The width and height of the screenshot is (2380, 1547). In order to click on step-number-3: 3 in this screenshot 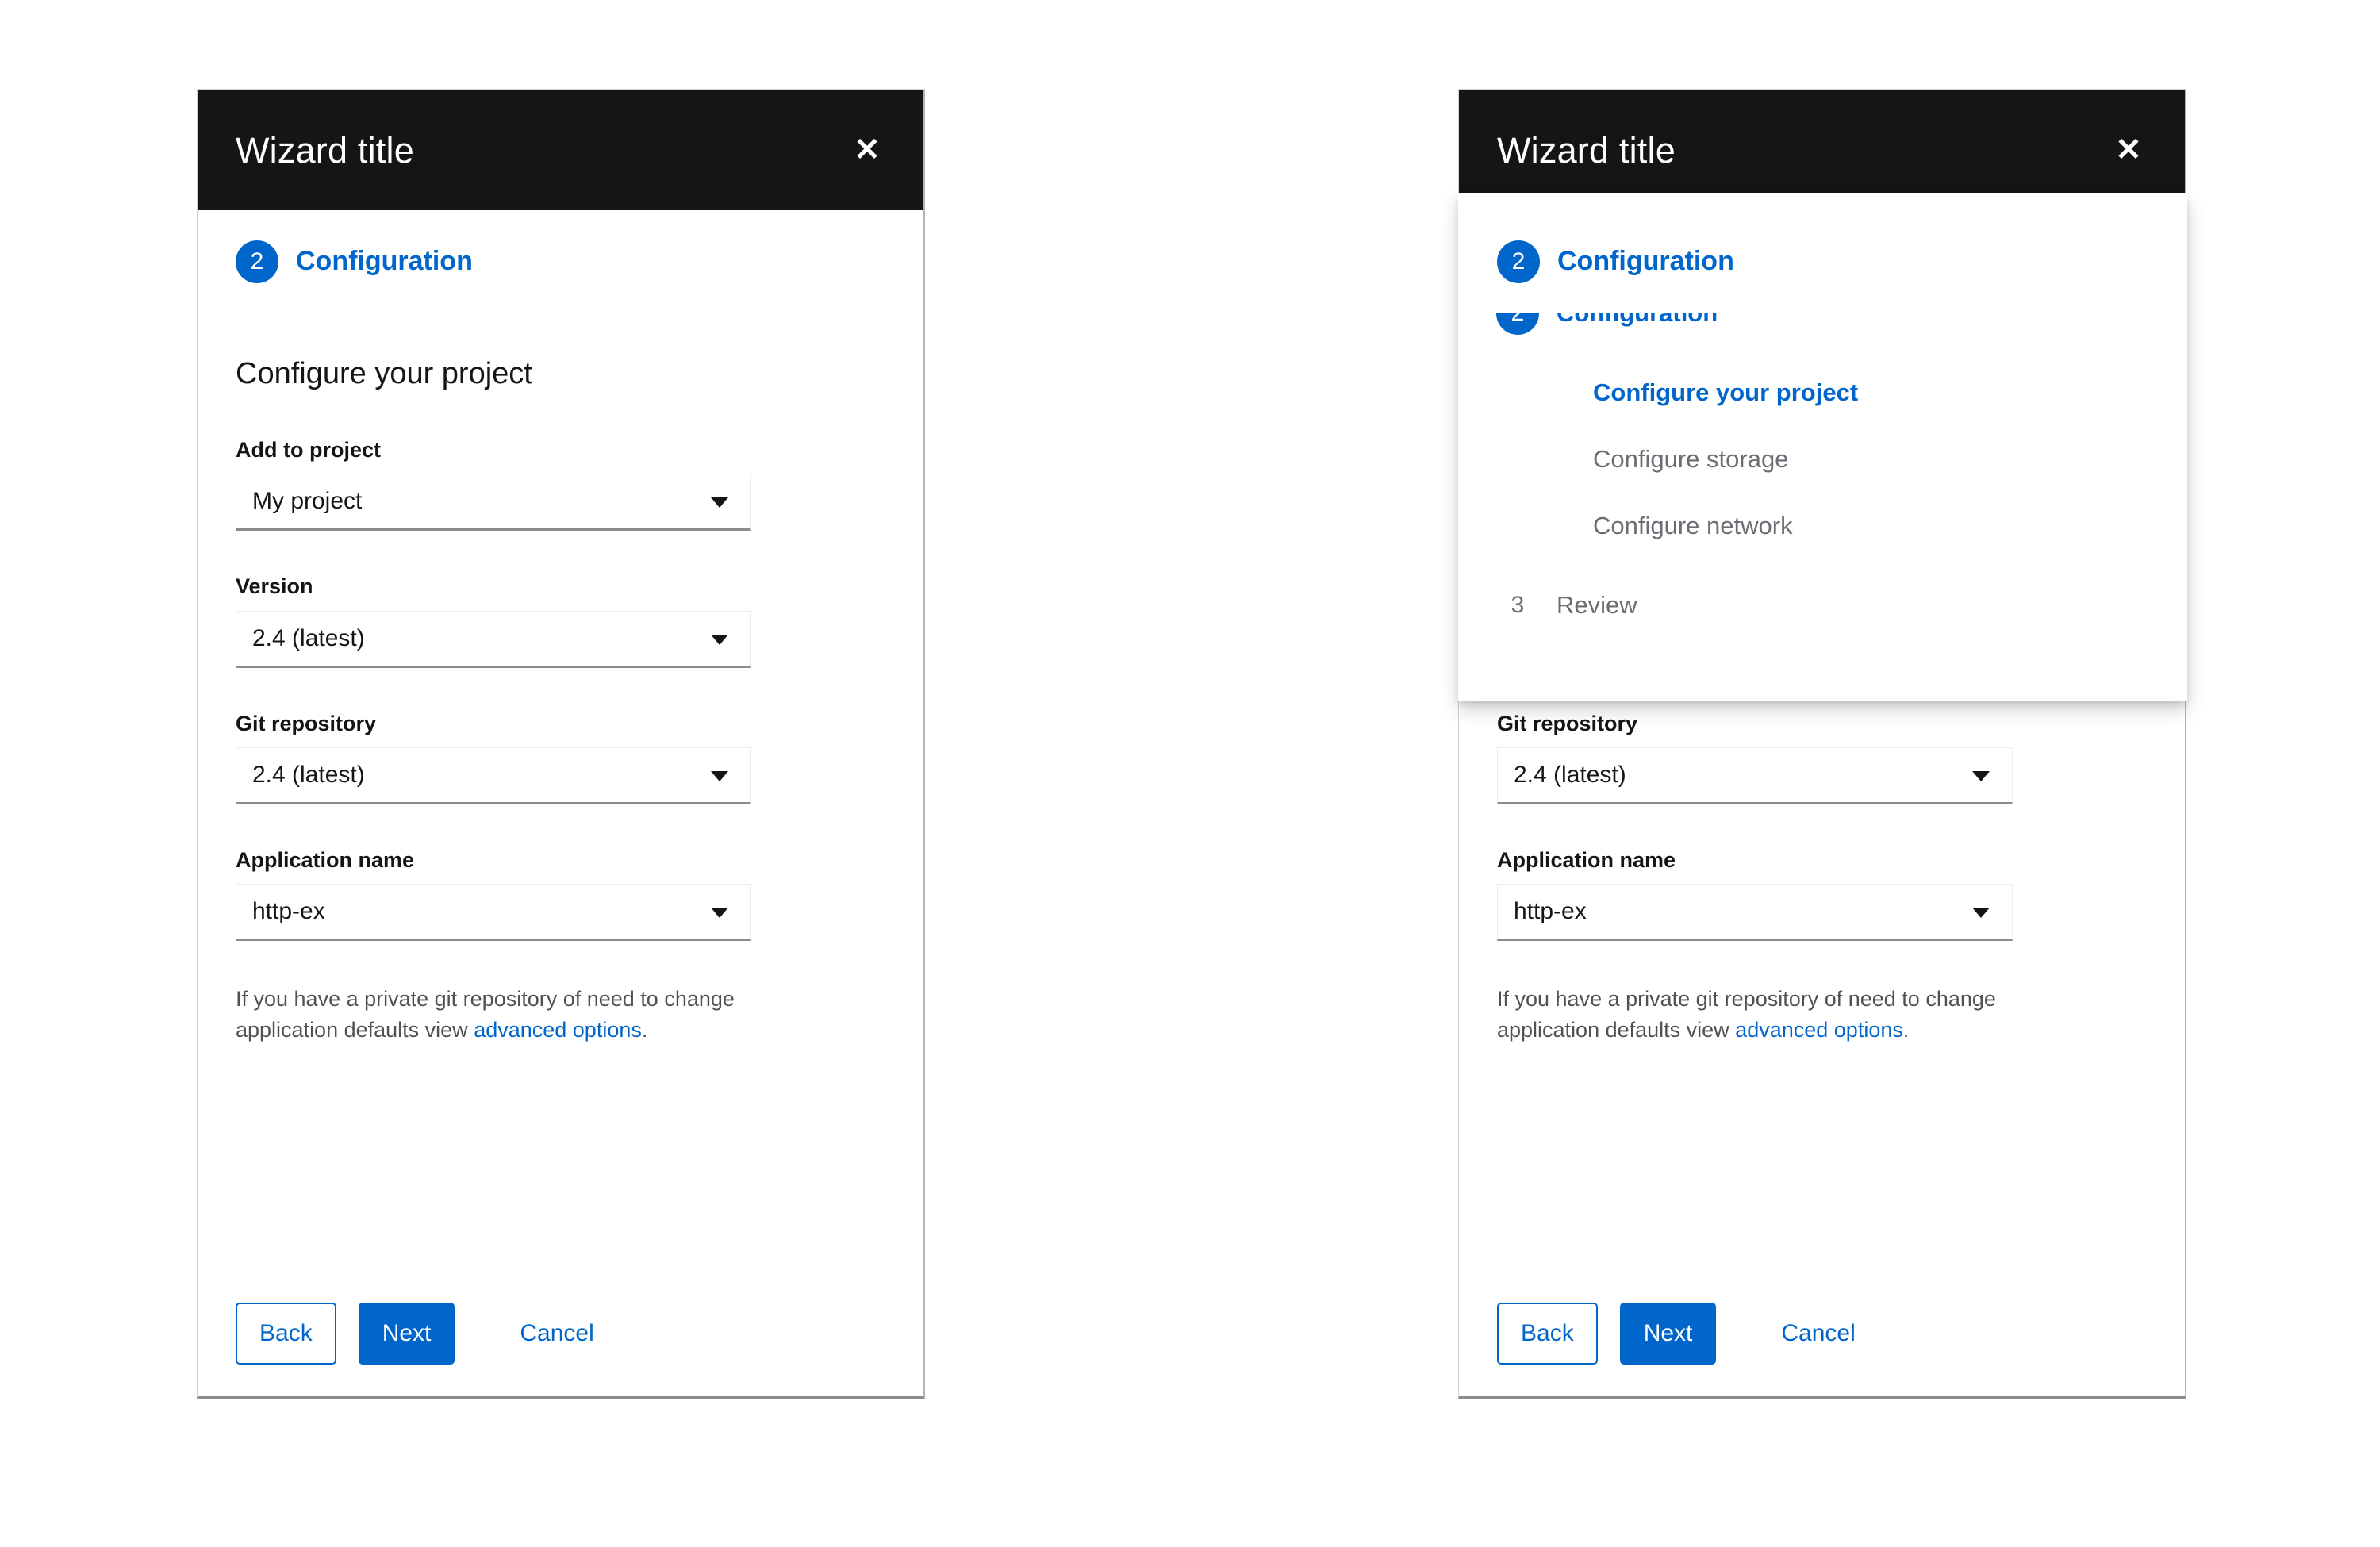, I will do `click(1518, 605)`.